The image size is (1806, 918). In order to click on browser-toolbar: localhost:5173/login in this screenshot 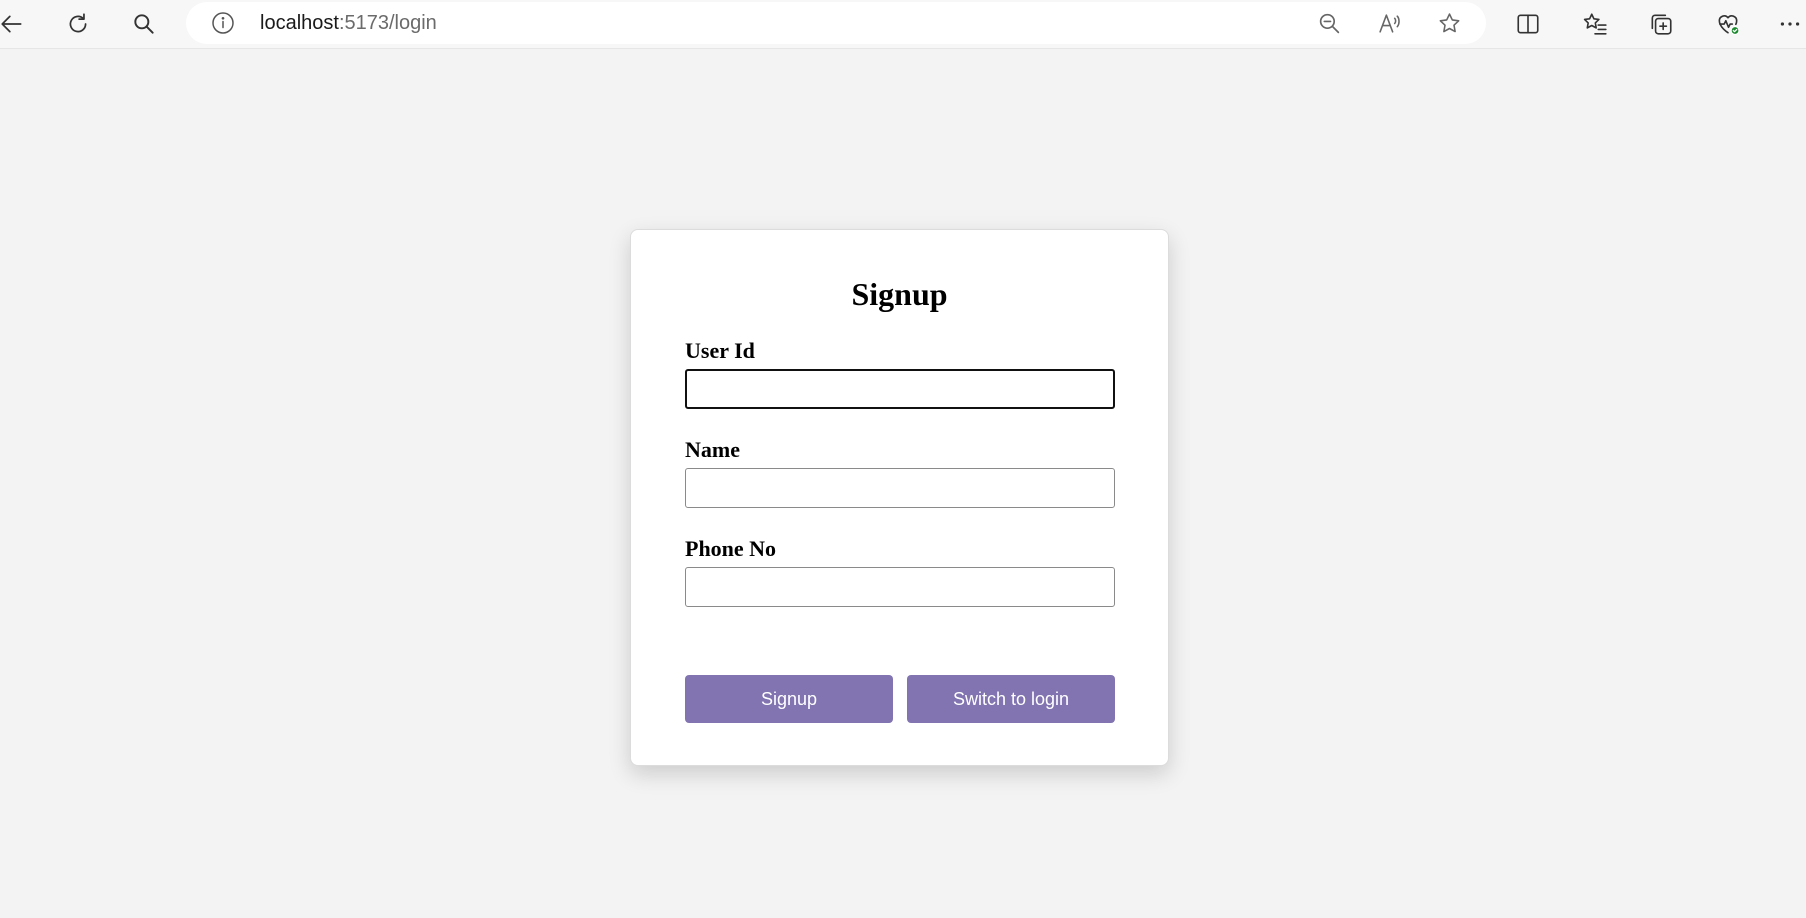, I will do `click(903, 24)`.